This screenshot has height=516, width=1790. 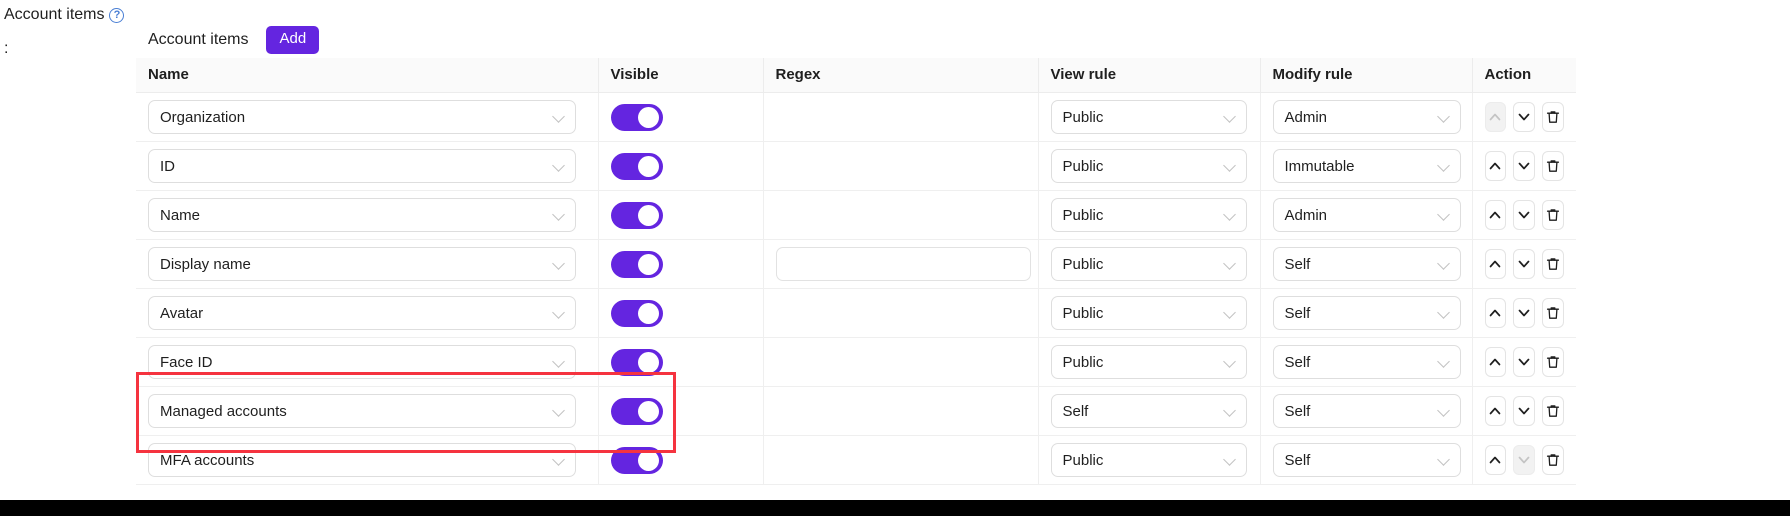 I want to click on name-select: ID, so click(x=362, y=166).